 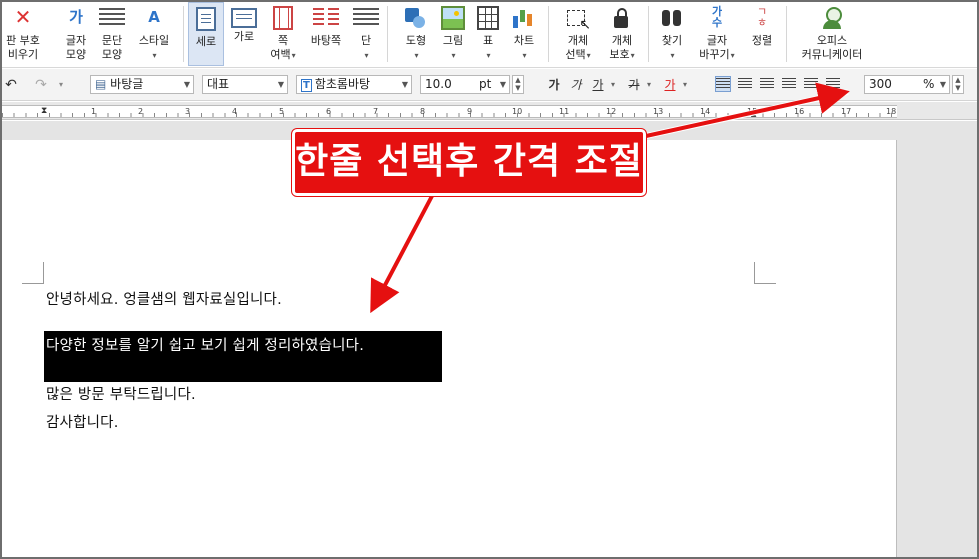 What do you see at coordinates (880, 84) in the screenshot?
I see `line-spacing-value: 300` at bounding box center [880, 84].